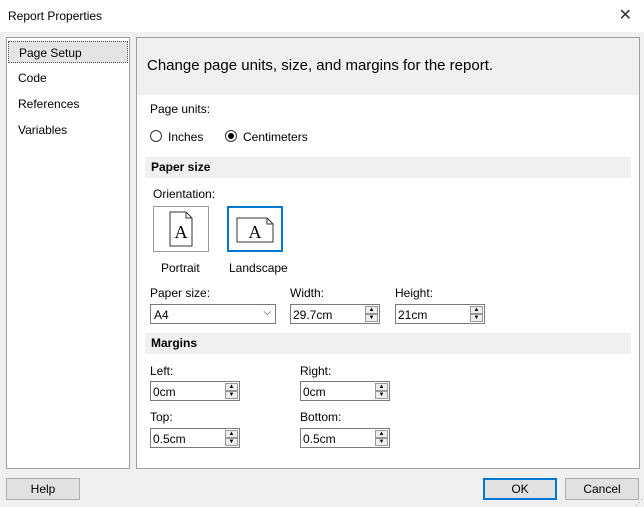 The image size is (644, 507). Describe the element at coordinates (345, 438) in the screenshot. I see `bottom-margin-stepper: 0.5cm ▲ ▼` at that location.